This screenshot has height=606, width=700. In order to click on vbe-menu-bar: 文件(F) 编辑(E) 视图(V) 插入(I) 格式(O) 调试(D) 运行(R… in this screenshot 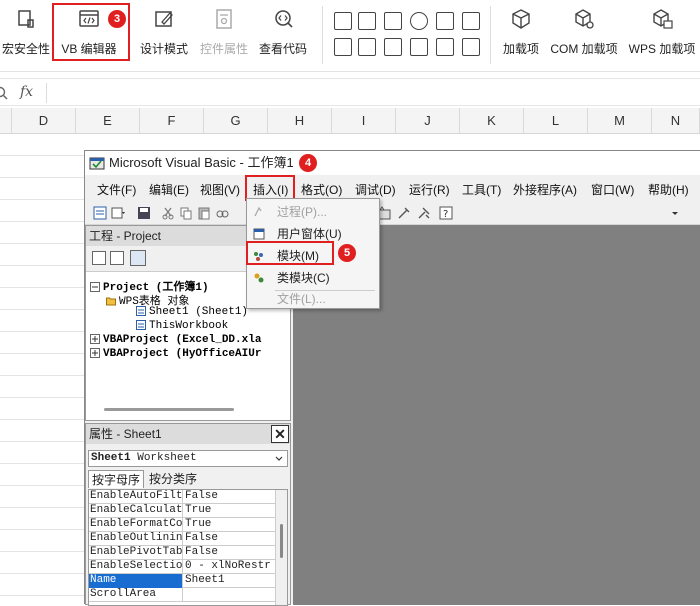, I will do `click(392, 189)`.